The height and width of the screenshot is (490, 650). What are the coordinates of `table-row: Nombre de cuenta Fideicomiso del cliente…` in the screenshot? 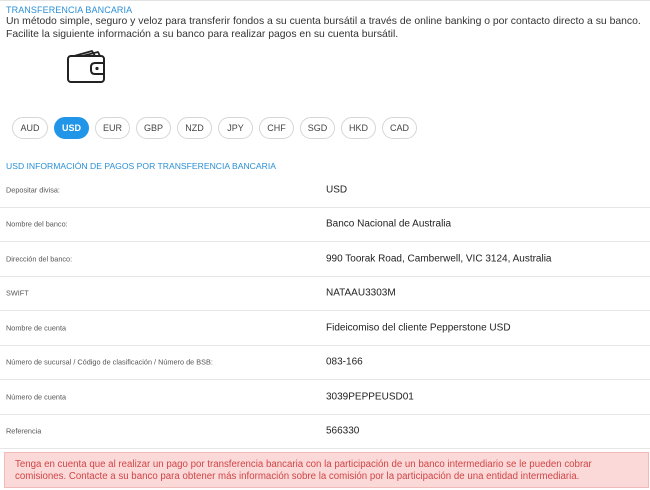 It's located at (325, 328).